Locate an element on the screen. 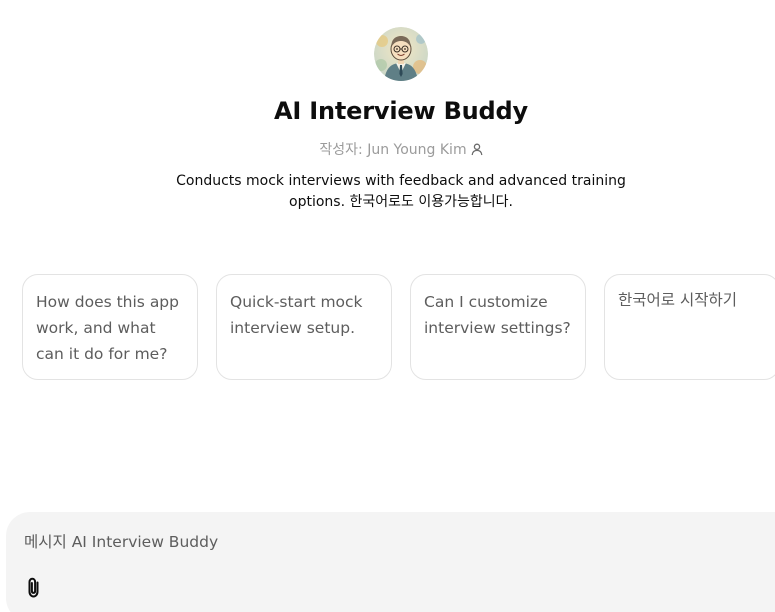  paperclip-icon is located at coordinates (34, 588).